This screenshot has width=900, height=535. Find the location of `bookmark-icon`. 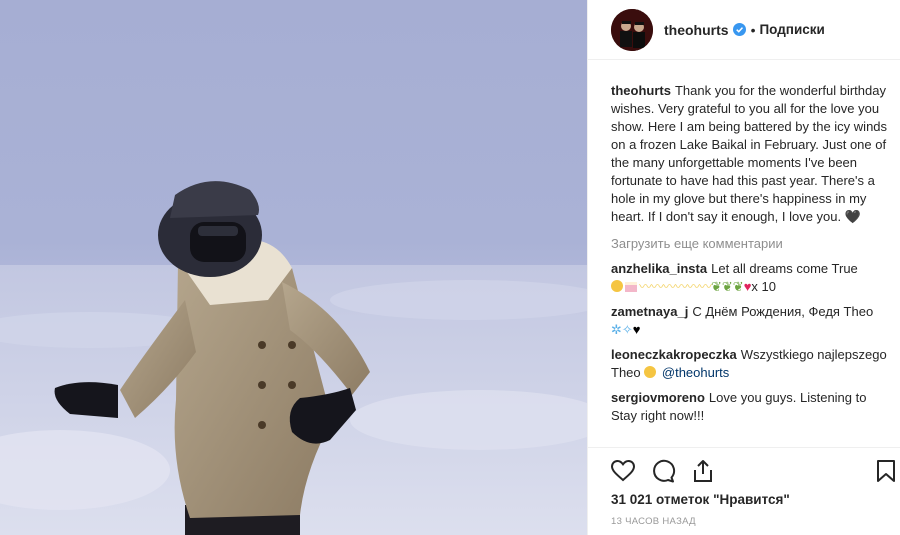

bookmark-icon is located at coordinates (886, 471).